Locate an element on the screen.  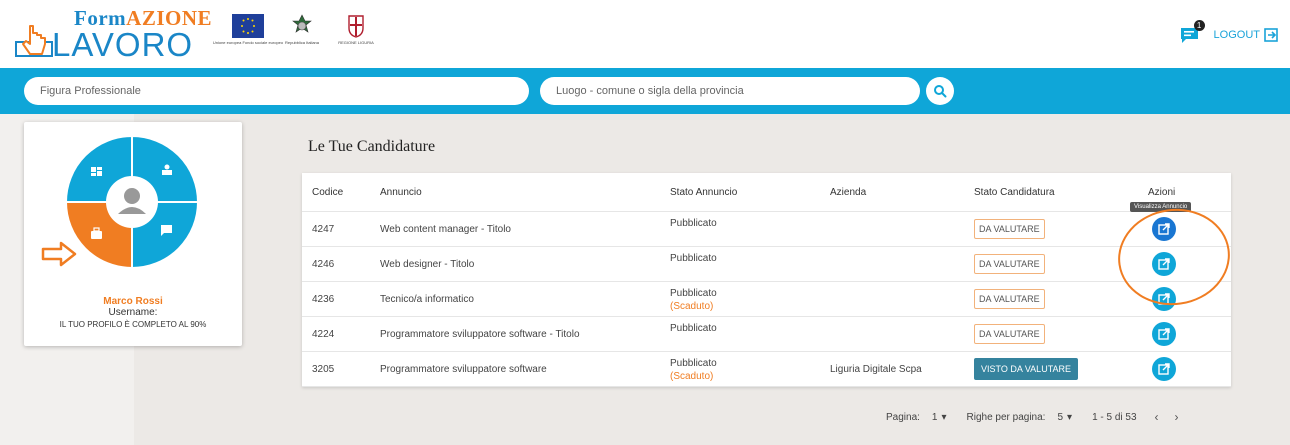
tooltip: Visualizza Annuncio is located at coordinates (1161, 207).